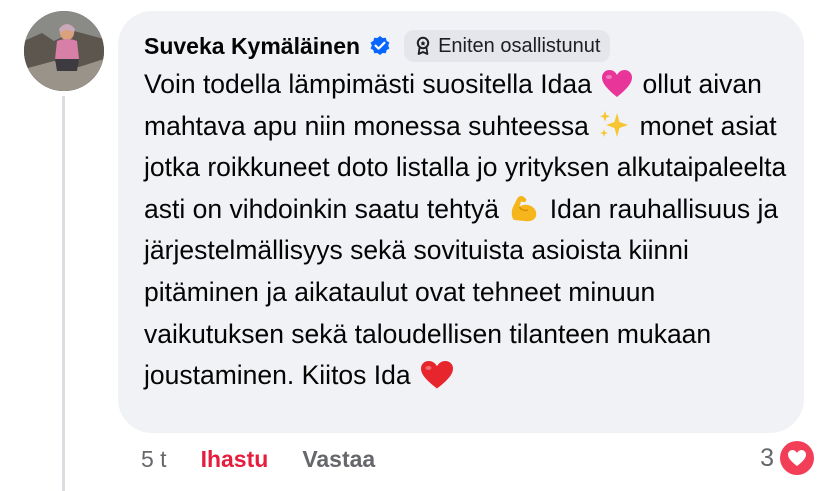 This screenshot has width=828, height=491. I want to click on like-button: Ihastu, so click(235, 459).